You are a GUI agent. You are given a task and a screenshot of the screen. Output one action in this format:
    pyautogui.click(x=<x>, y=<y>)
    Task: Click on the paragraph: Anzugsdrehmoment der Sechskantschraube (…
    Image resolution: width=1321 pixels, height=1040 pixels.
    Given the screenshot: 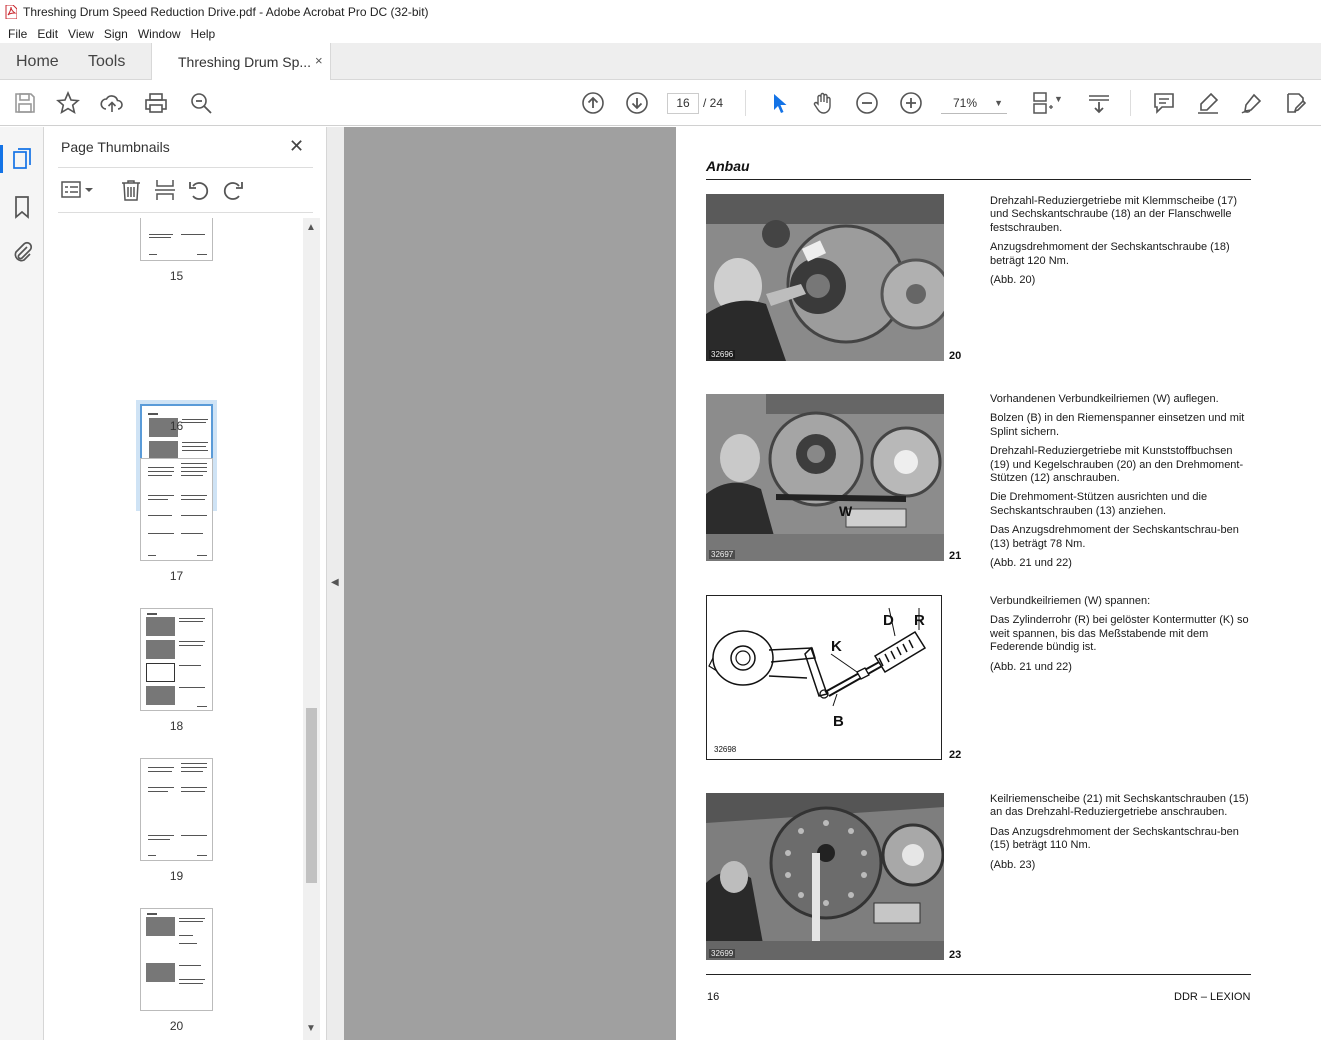 What is the action you would take?
    pyautogui.click(x=1110, y=254)
    